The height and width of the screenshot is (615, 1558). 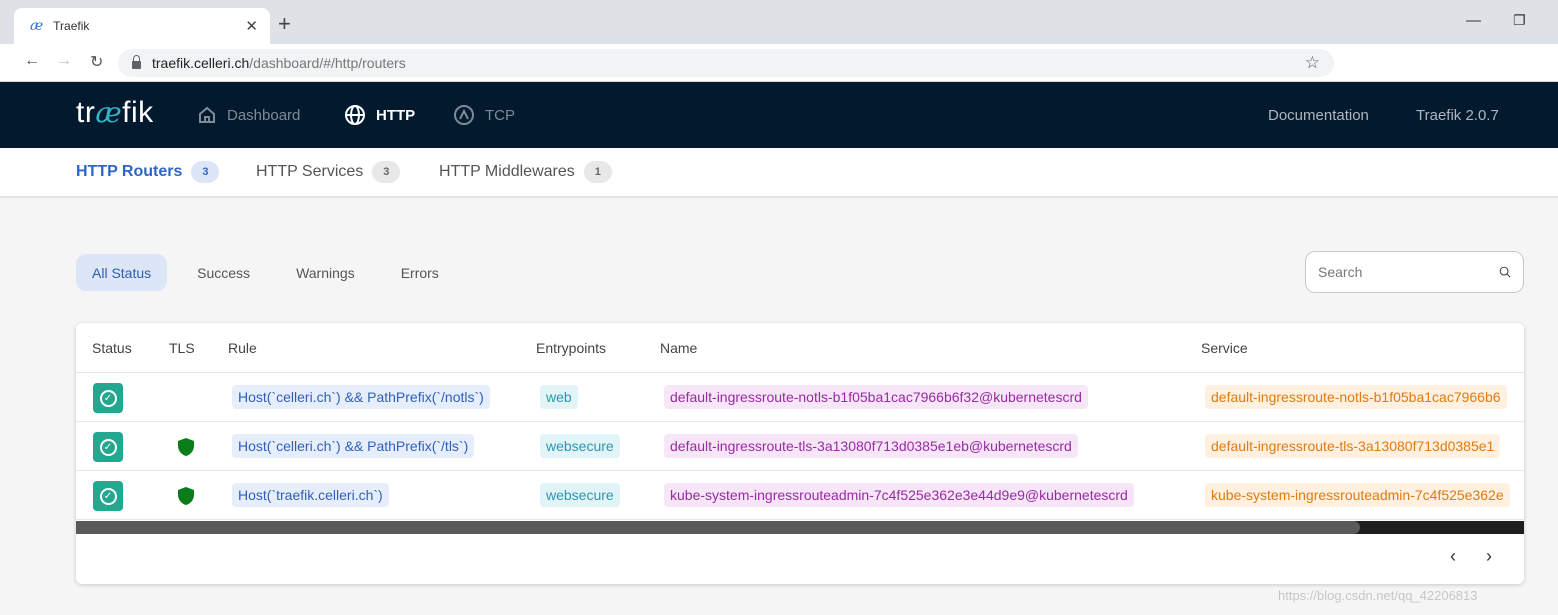 What do you see at coordinates (264, 115) in the screenshot?
I see `nav-label-dashboard: Dashboard` at bounding box center [264, 115].